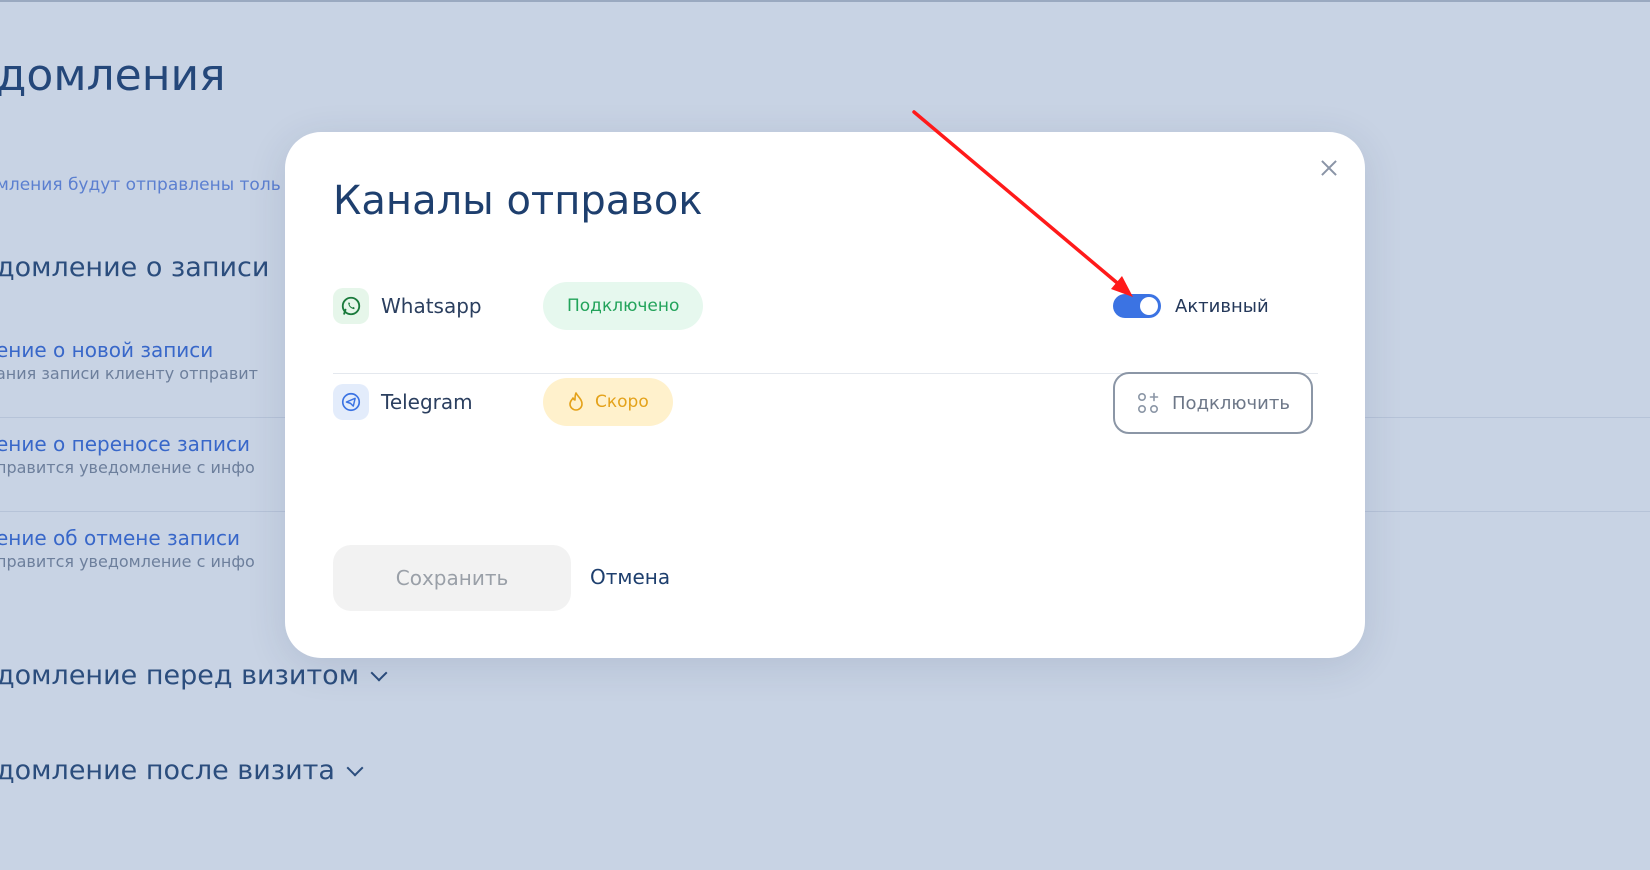  I want to click on toggle-knob, so click(1149, 306).